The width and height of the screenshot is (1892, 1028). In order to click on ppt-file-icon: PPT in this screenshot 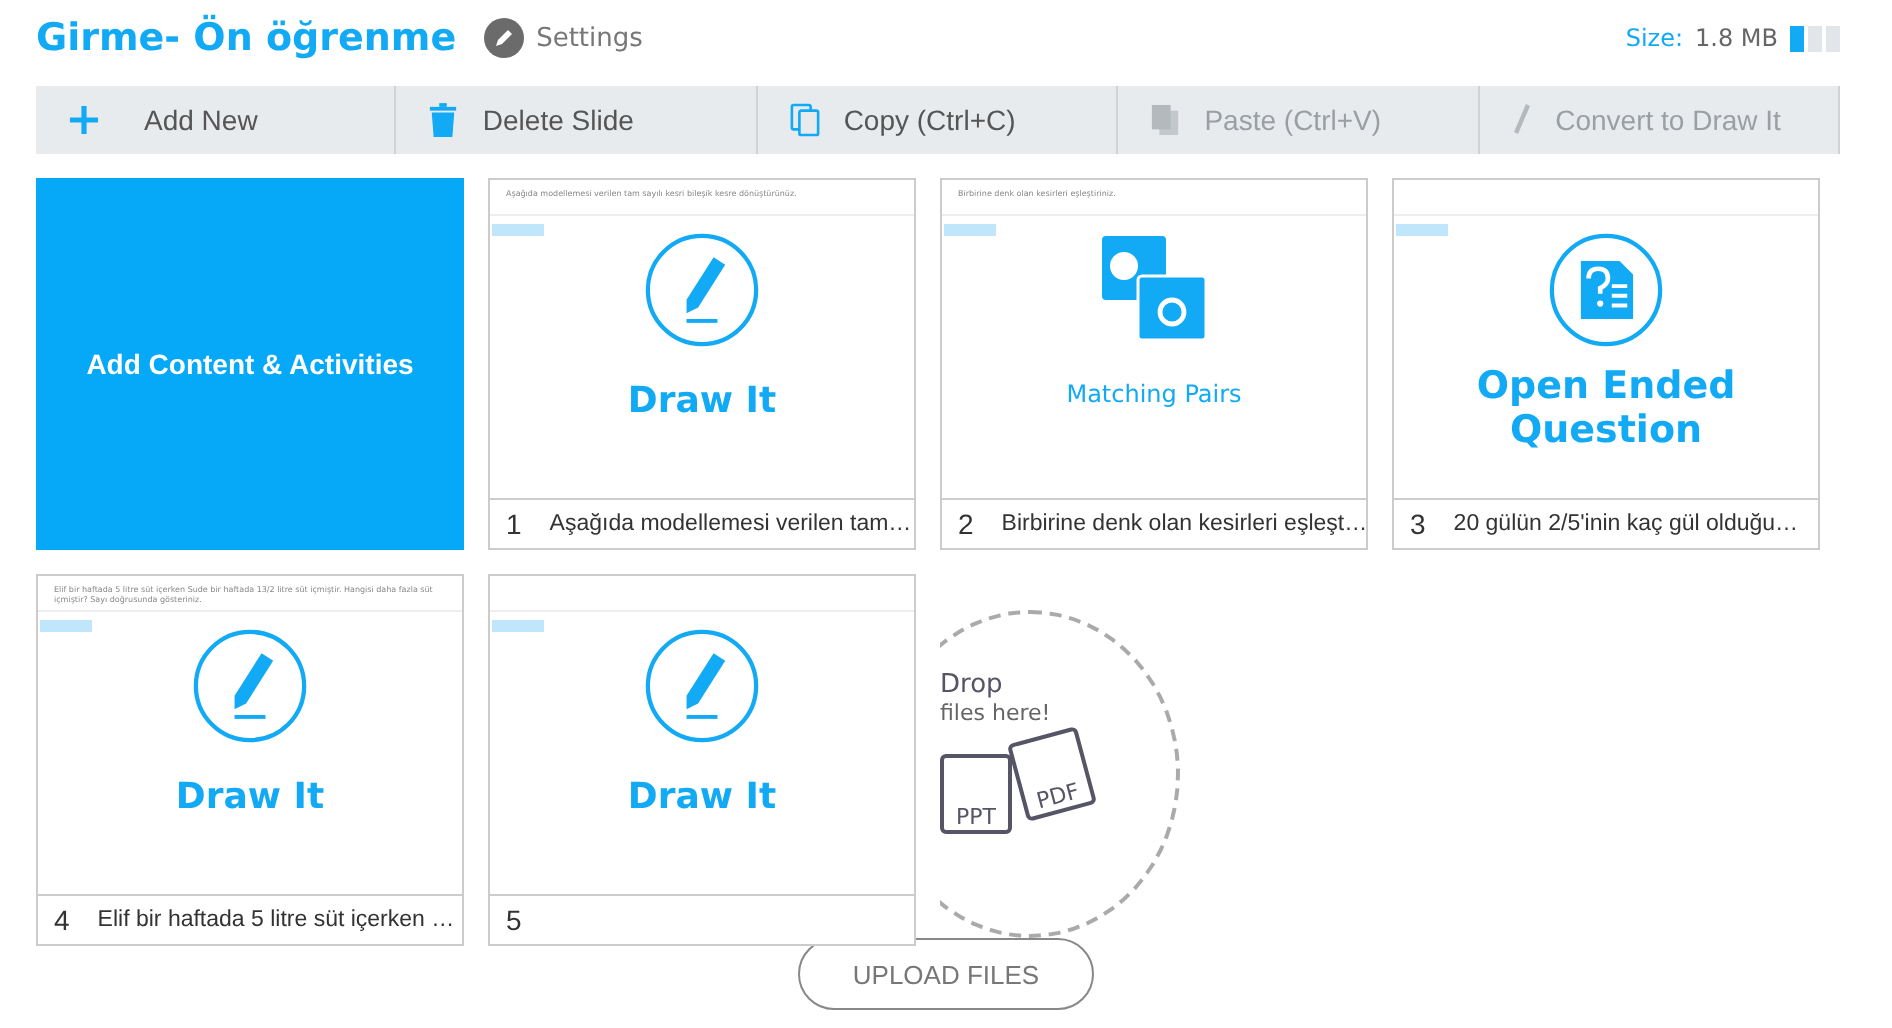, I will do `click(976, 794)`.